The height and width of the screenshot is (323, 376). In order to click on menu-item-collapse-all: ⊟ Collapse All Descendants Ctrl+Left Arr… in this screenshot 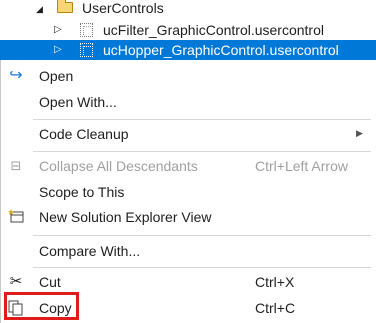, I will do `click(188, 166)`.